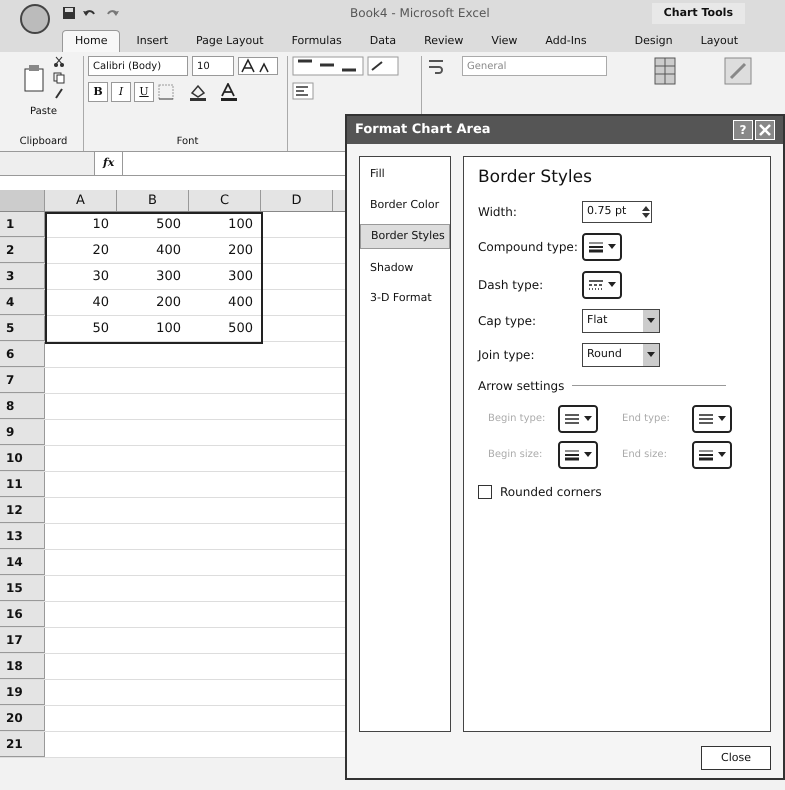 The height and width of the screenshot is (790, 785). Describe the element at coordinates (225, 200) in the screenshot. I see `column-header: C` at that location.